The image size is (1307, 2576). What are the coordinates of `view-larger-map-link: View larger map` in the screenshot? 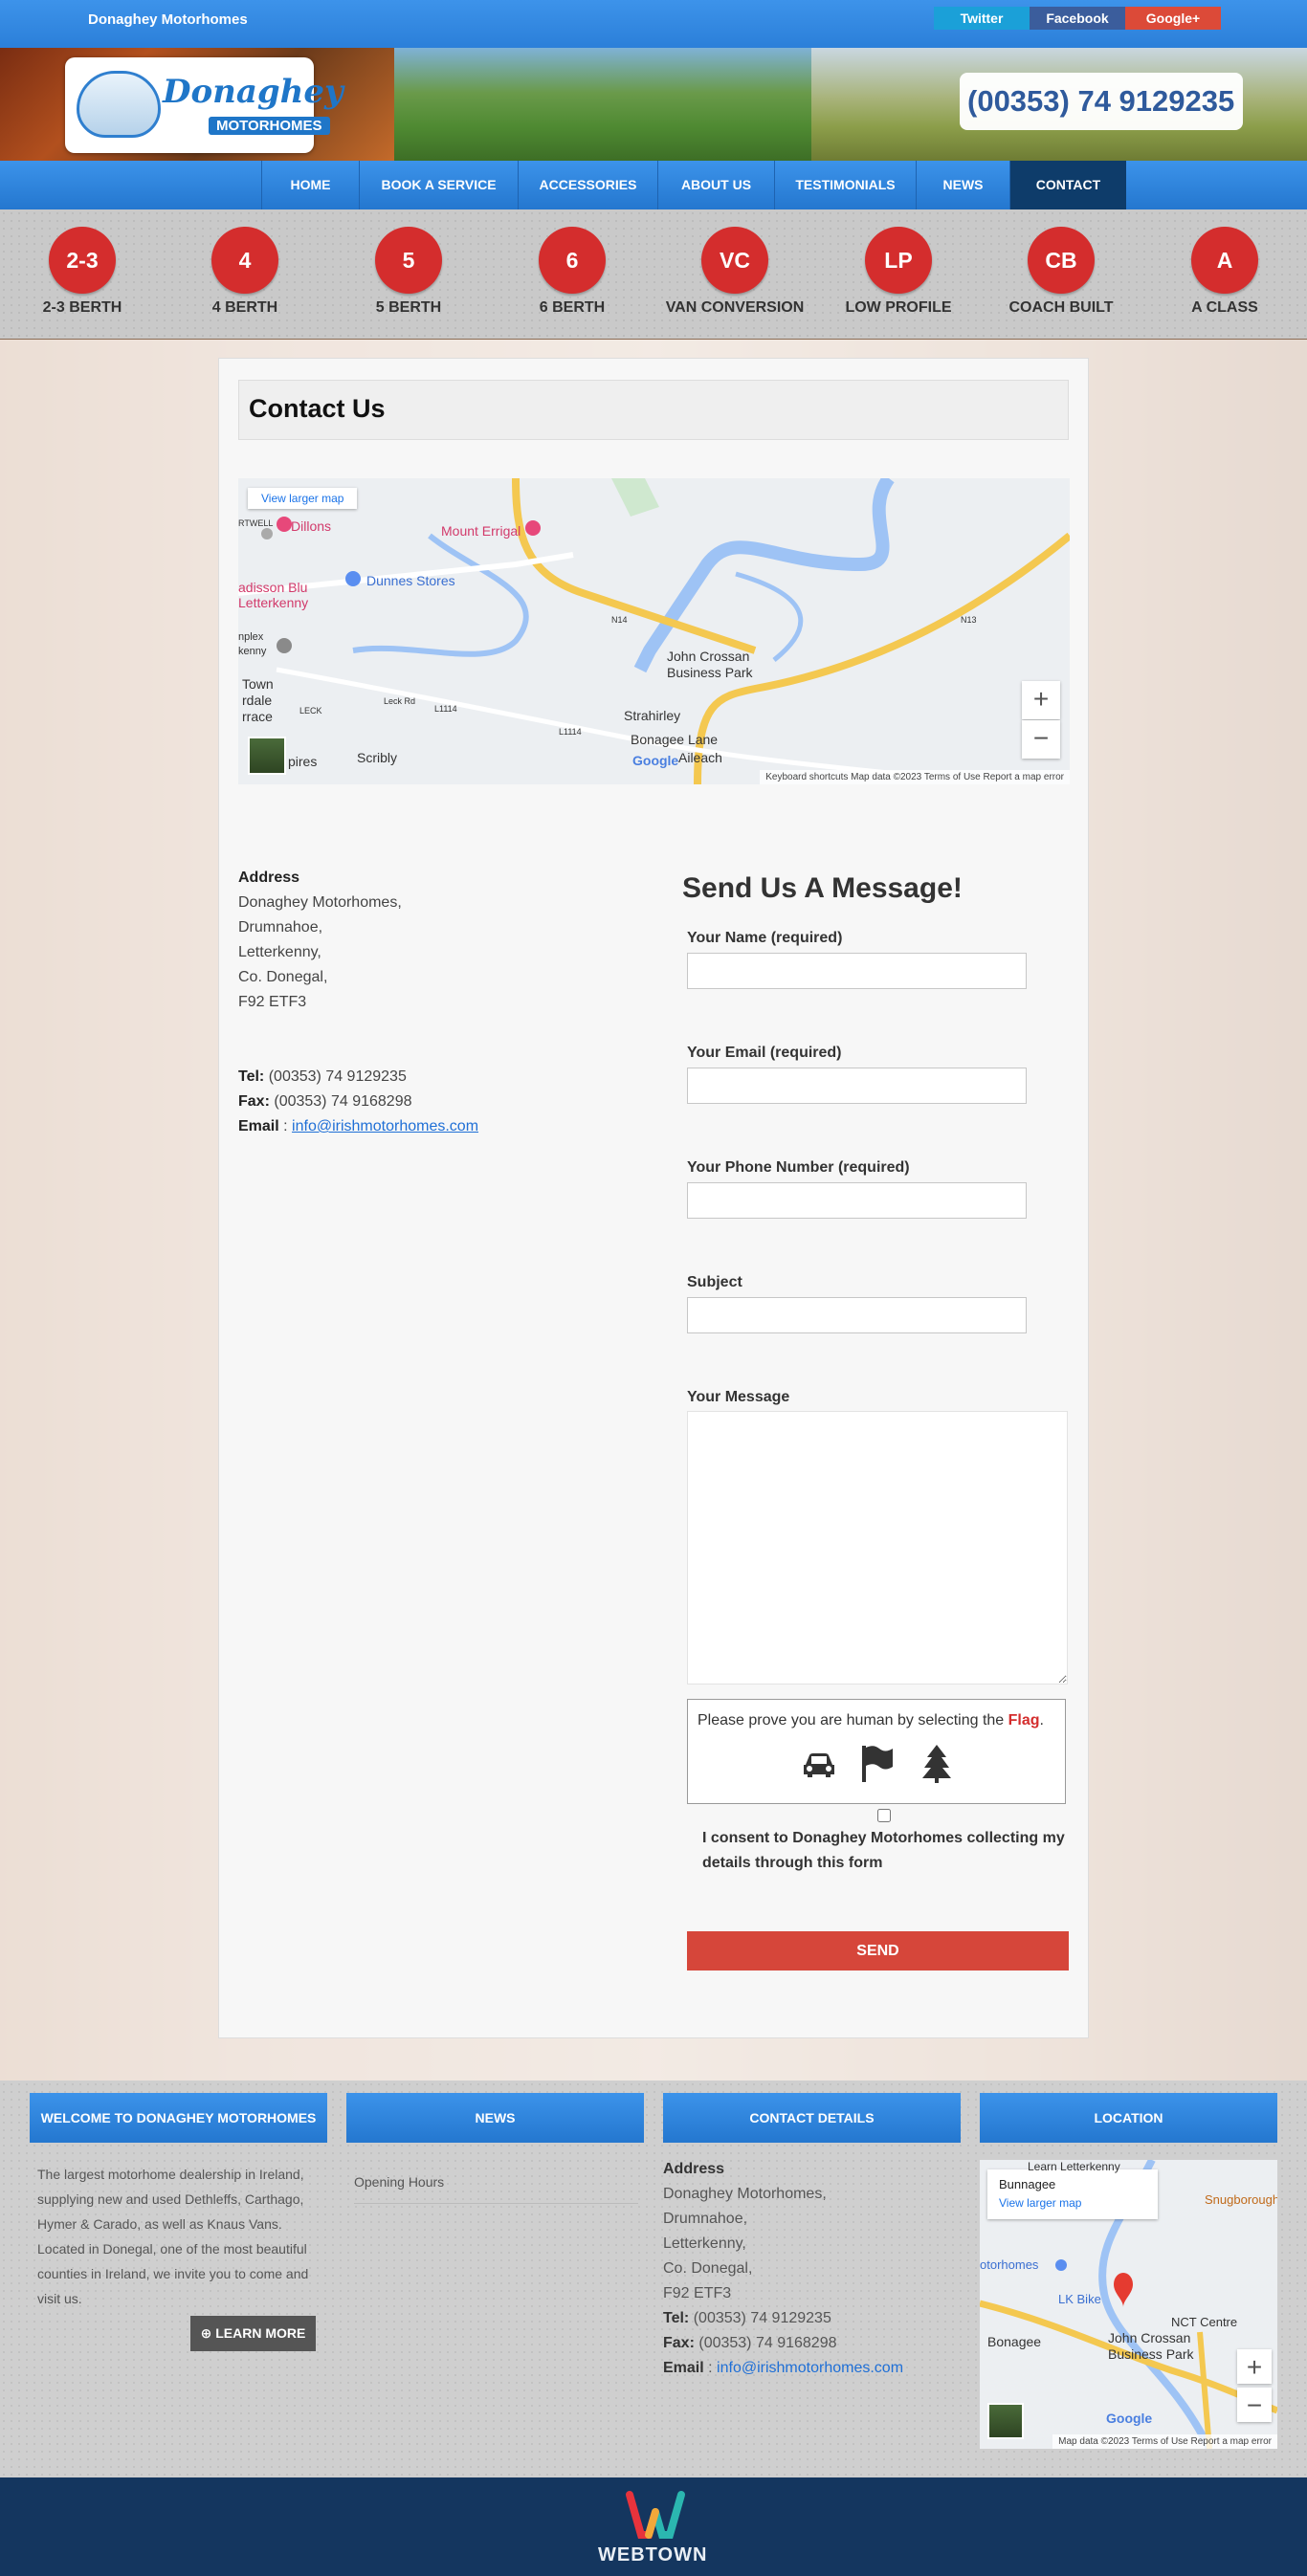 It's located at (303, 498).